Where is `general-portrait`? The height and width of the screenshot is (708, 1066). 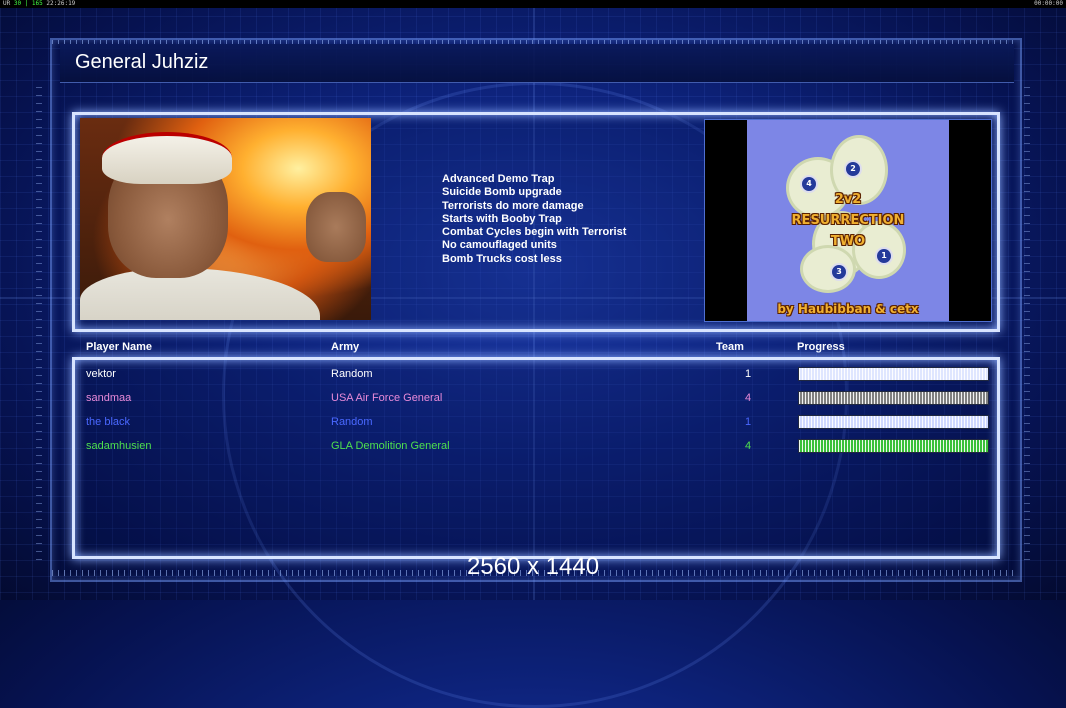
general-portrait is located at coordinates (225, 219).